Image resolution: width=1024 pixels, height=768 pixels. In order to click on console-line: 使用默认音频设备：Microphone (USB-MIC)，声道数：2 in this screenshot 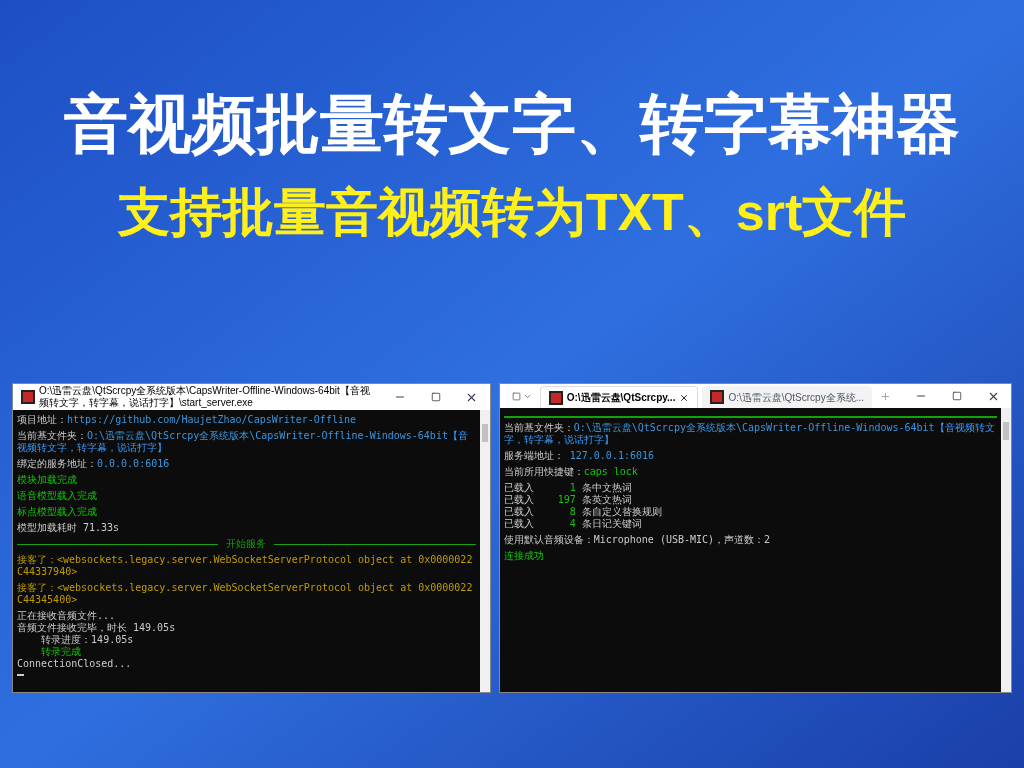, I will do `click(637, 540)`.